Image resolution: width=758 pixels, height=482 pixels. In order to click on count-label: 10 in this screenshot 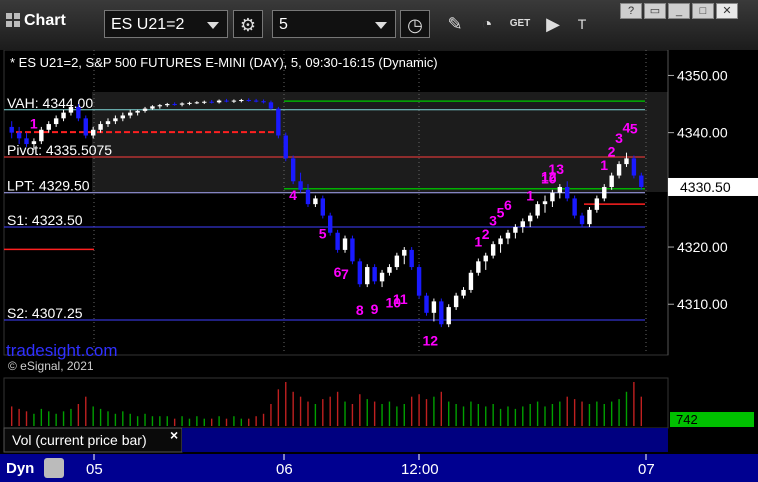, I will do `click(549, 179)`.